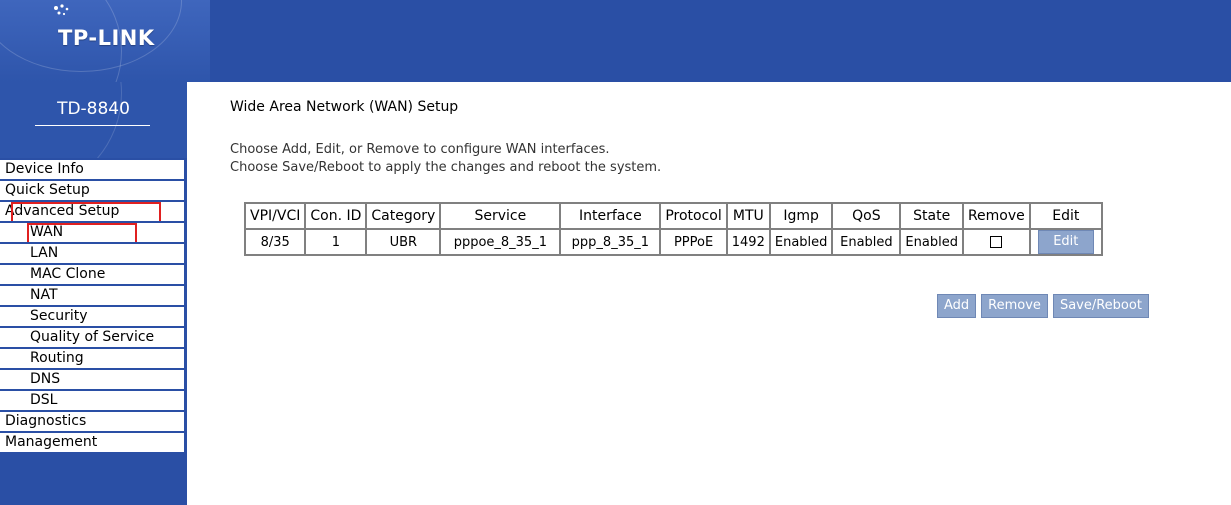 This screenshot has width=1231, height=505. Describe the element at coordinates (93, 190) in the screenshot. I see `sidebar-item-quick-setup: Quick Setup` at that location.